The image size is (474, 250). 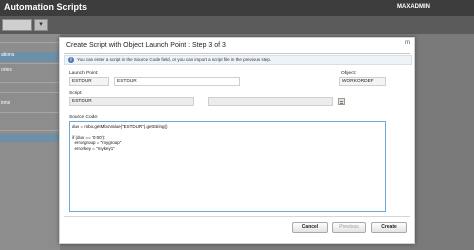 I want to click on launch-point-label: Launch Point:, so click(x=84, y=73).